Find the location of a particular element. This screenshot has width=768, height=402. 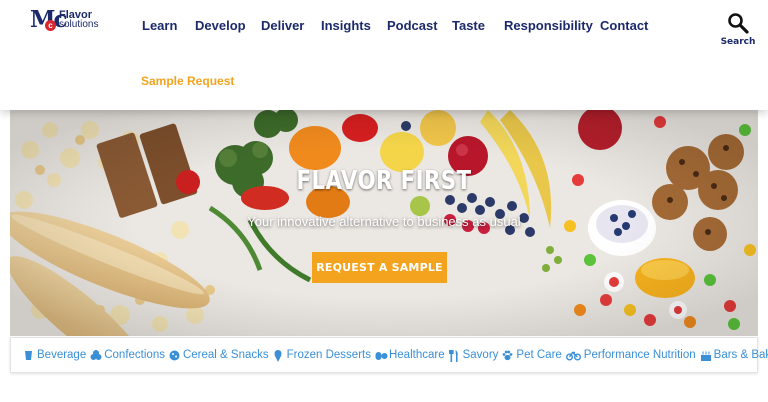

category-label: Cereal & Snacks is located at coordinates (225, 355).